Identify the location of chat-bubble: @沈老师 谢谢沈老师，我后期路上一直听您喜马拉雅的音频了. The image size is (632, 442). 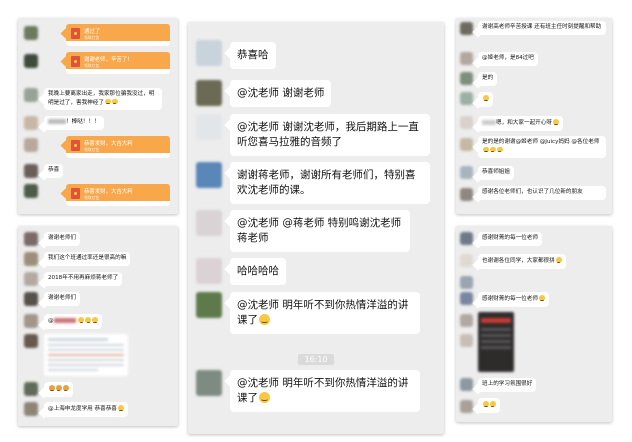
(330, 135).